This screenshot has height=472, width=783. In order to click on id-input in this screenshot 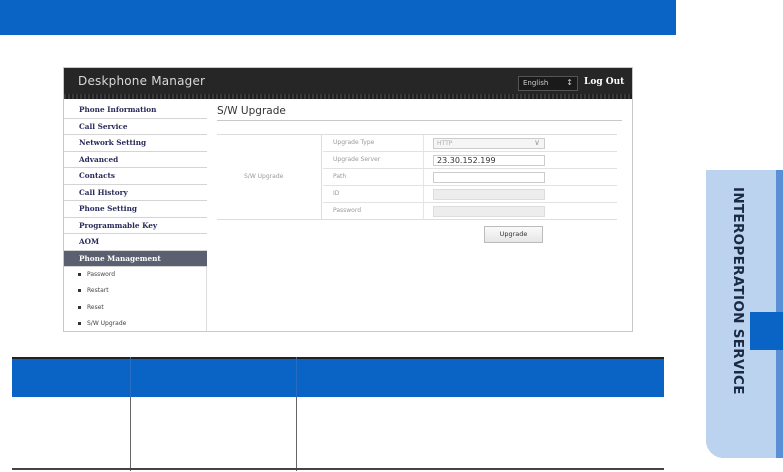, I will do `click(489, 194)`.